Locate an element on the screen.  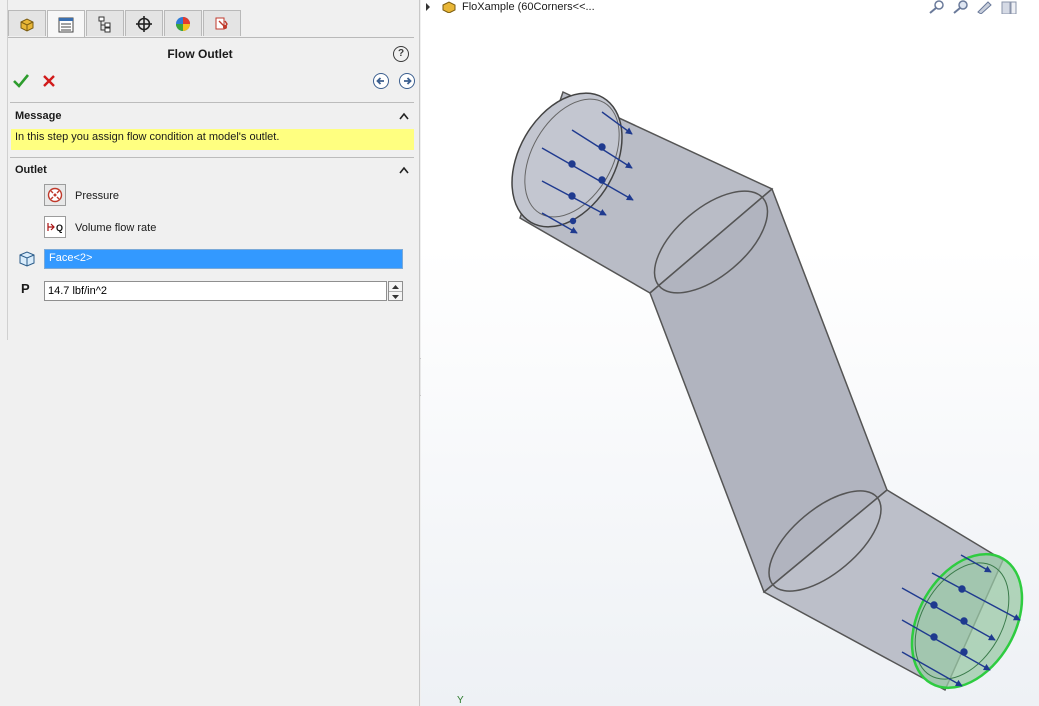
pressure-option-button is located at coordinates (55, 195).